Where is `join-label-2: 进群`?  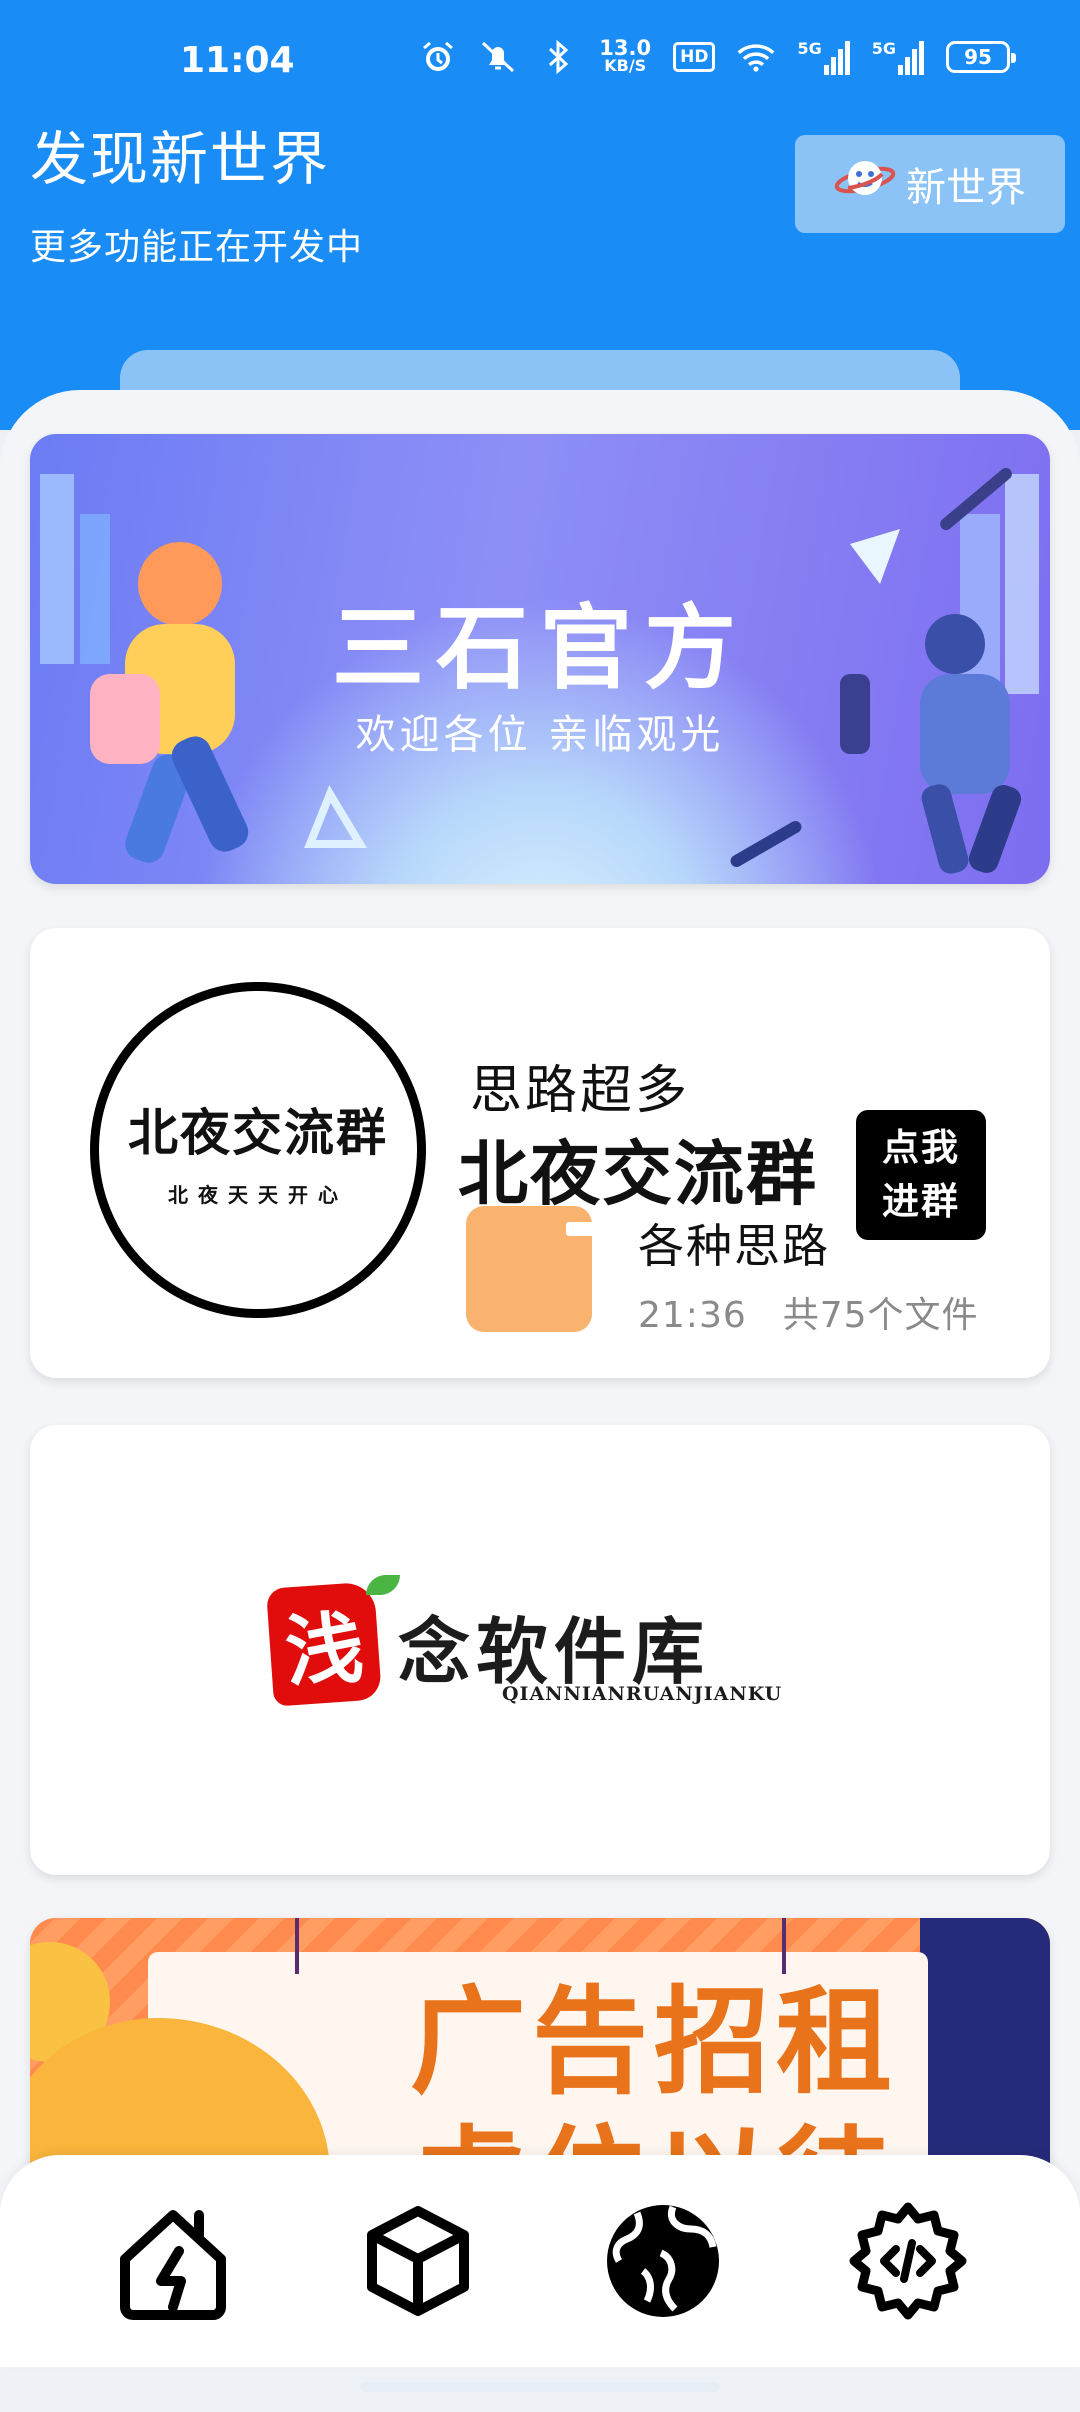
join-label-2: 进群 is located at coordinates (921, 1201).